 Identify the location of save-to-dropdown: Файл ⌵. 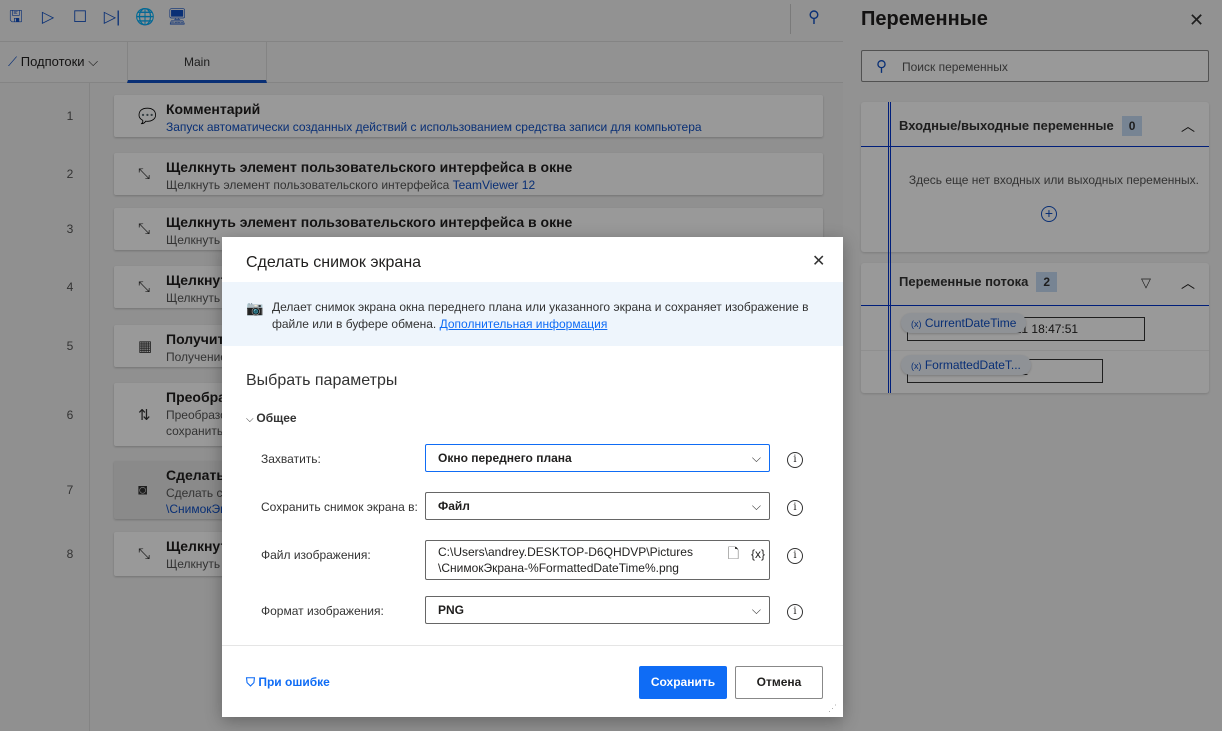
(597, 506).